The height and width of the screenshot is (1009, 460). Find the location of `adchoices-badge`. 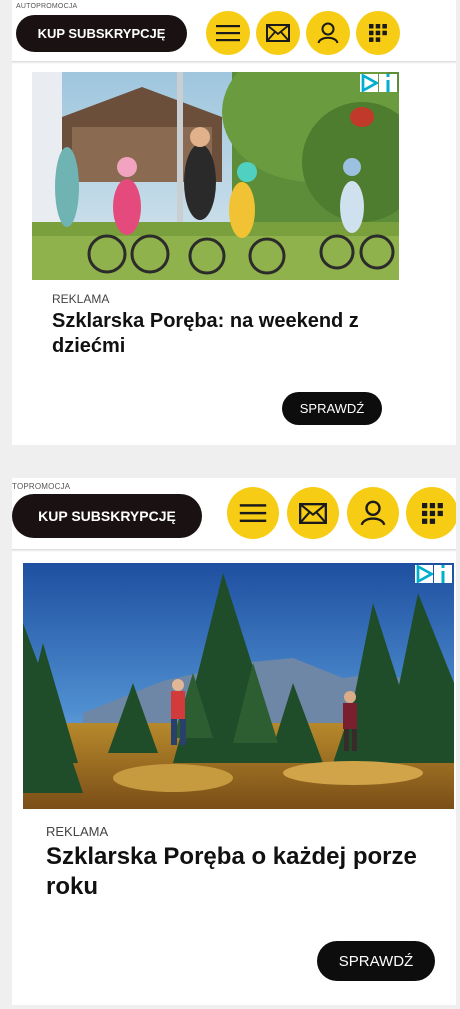

adchoices-badge is located at coordinates (378, 83).